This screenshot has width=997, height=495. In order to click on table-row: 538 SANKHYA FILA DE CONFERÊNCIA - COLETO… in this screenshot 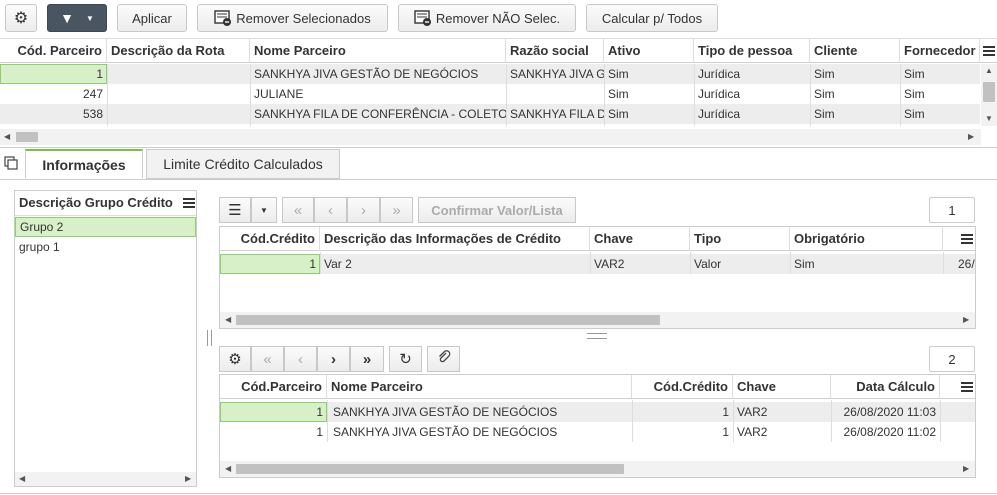, I will do `click(490, 114)`.